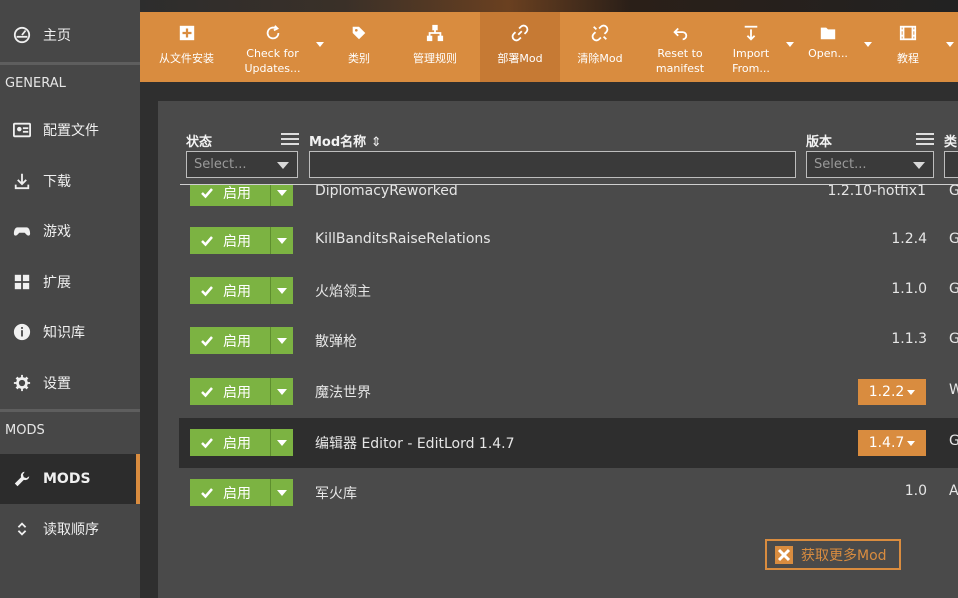  What do you see at coordinates (569, 184) in the screenshot?
I see `header-divider` at bounding box center [569, 184].